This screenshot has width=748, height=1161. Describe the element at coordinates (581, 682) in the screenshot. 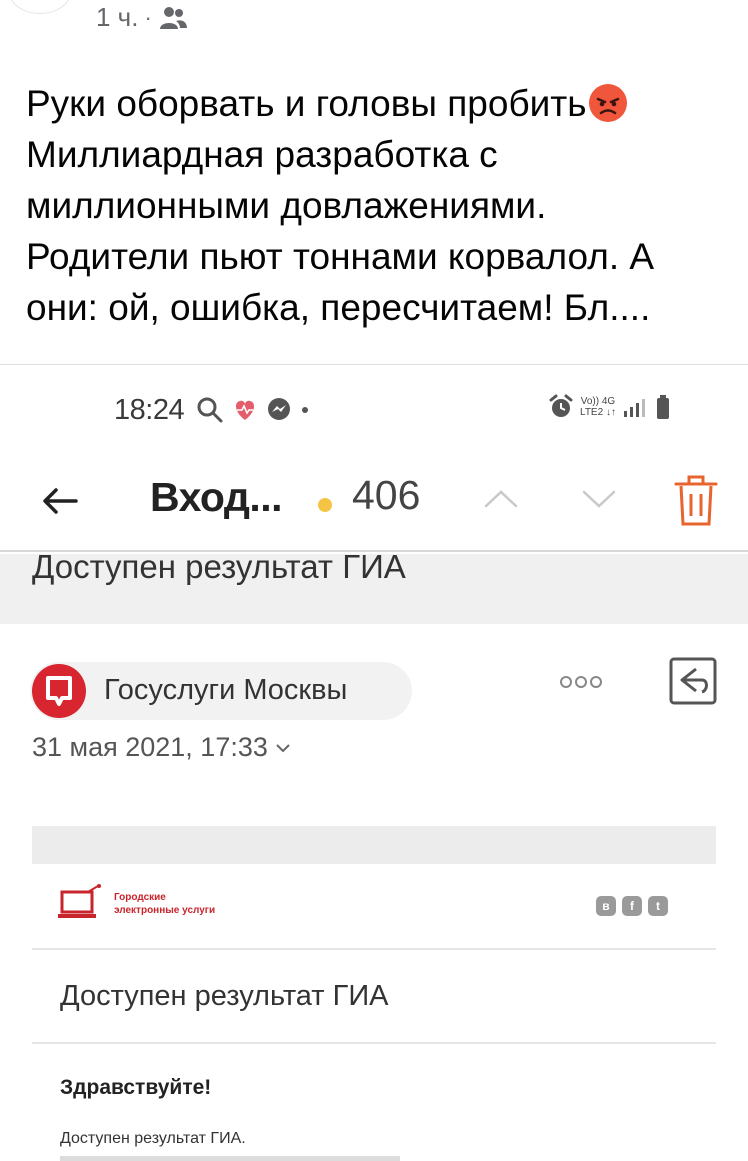

I see `more-options-icon` at that location.